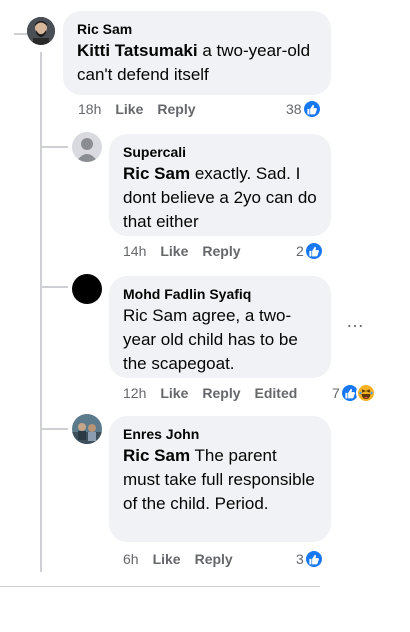  Describe the element at coordinates (131, 559) in the screenshot. I see `comment-time: 6h` at that location.